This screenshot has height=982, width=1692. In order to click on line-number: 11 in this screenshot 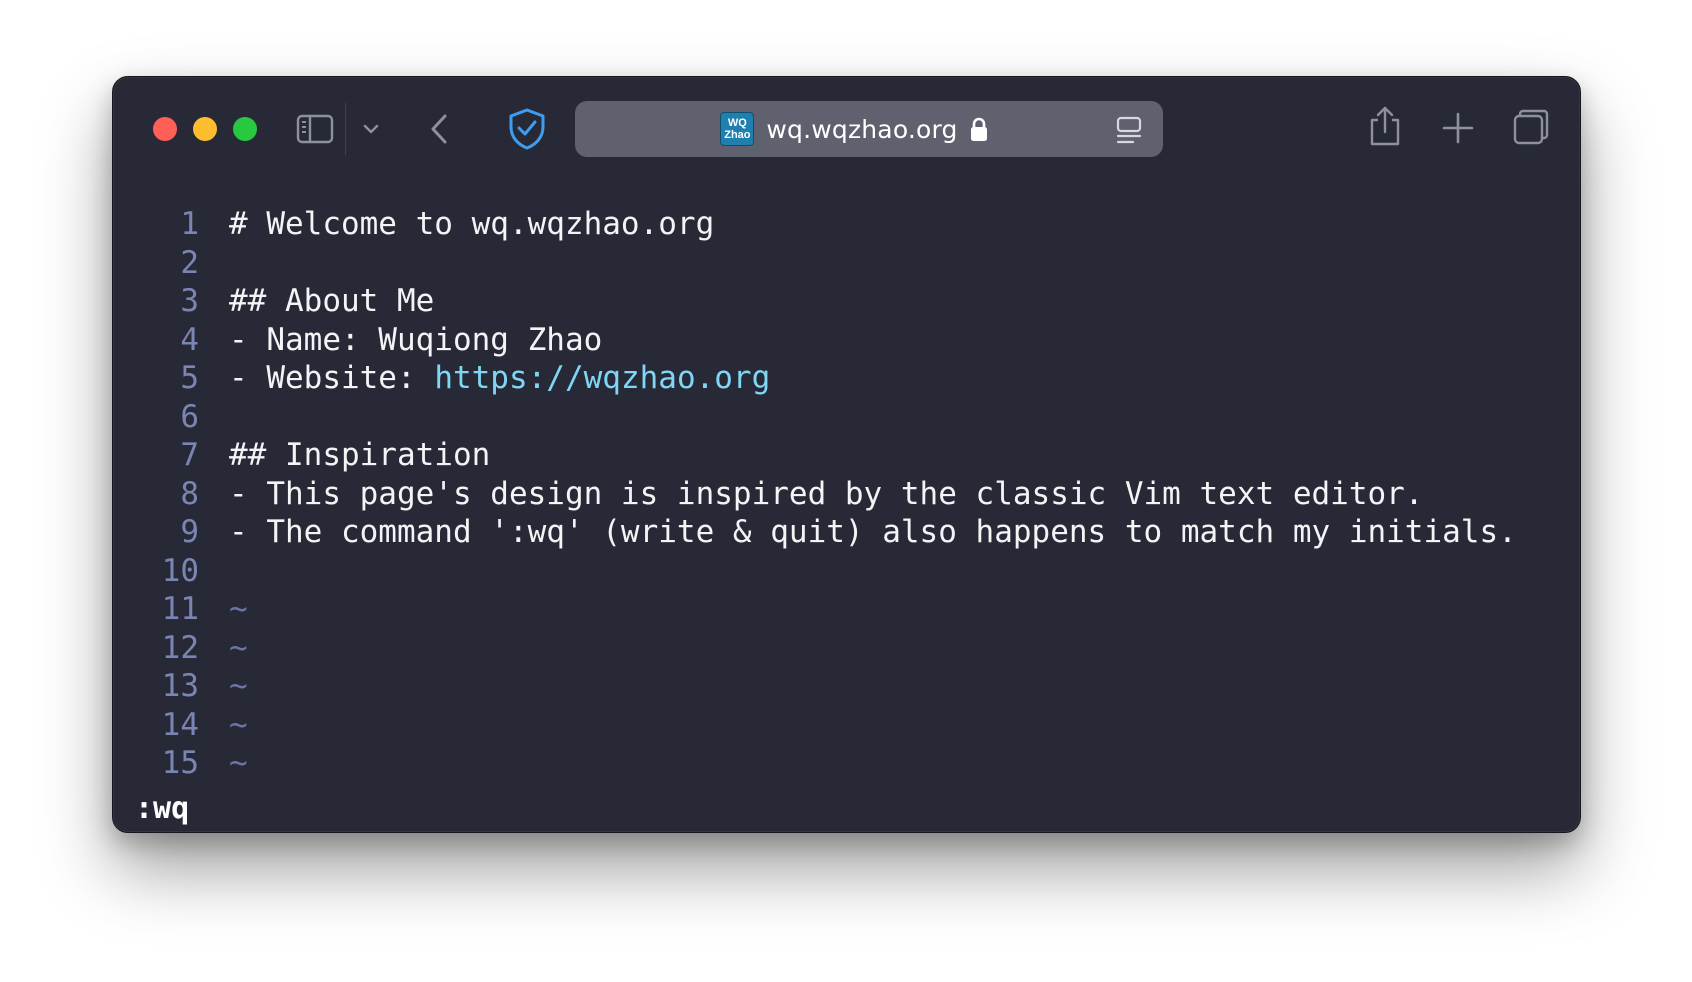, I will do `click(180, 609)`.